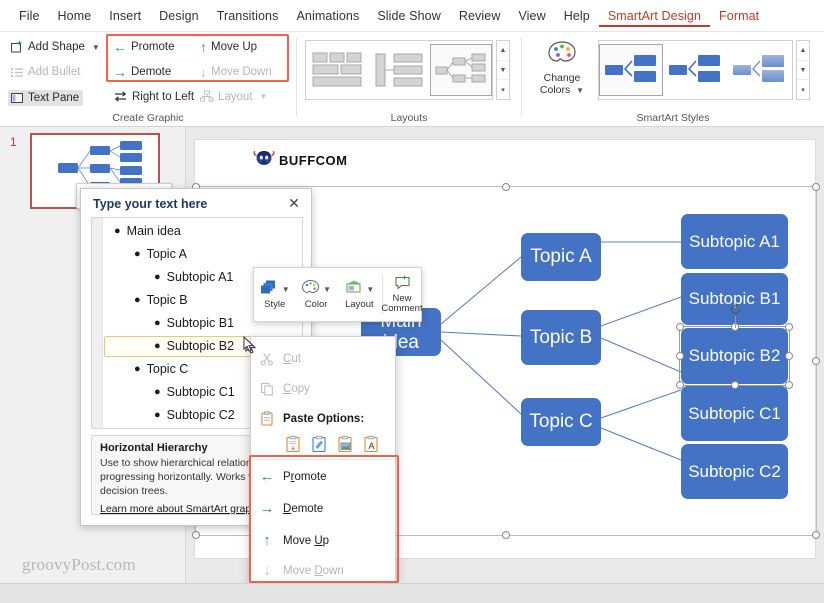 The height and width of the screenshot is (603, 824). What do you see at coordinates (46, 98) in the screenshot?
I see `text-pane-toggle: Text Pane` at bounding box center [46, 98].